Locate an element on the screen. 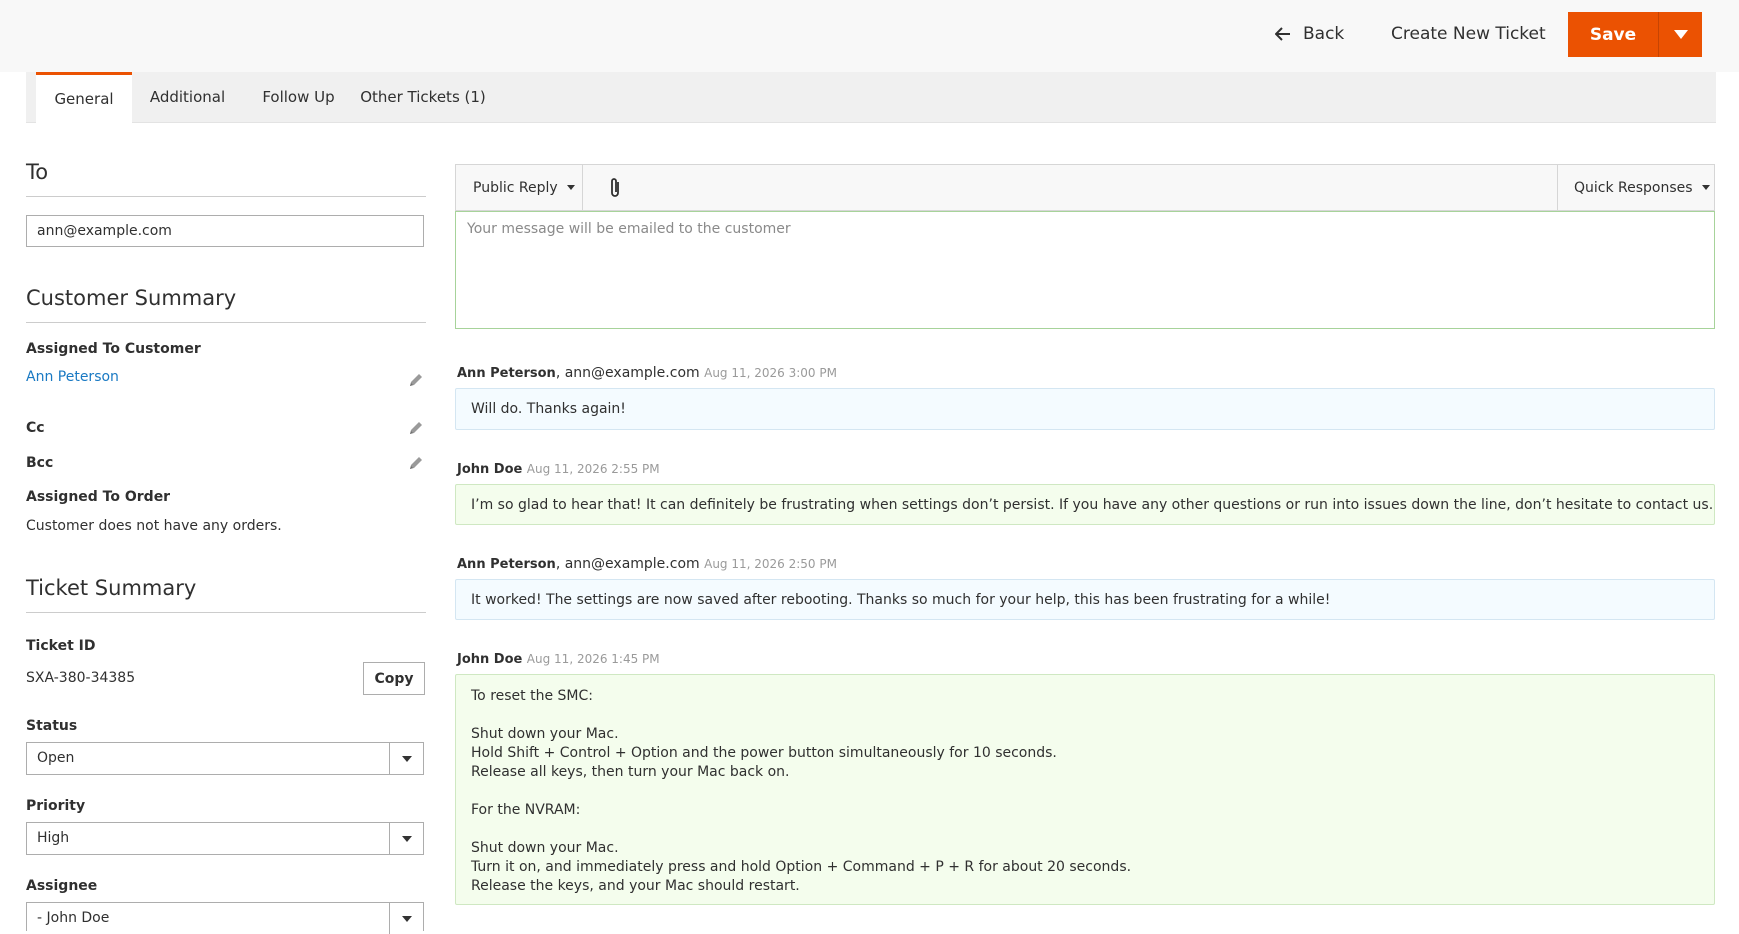  assigned-order-label: Assigned To Order is located at coordinates (98, 497).